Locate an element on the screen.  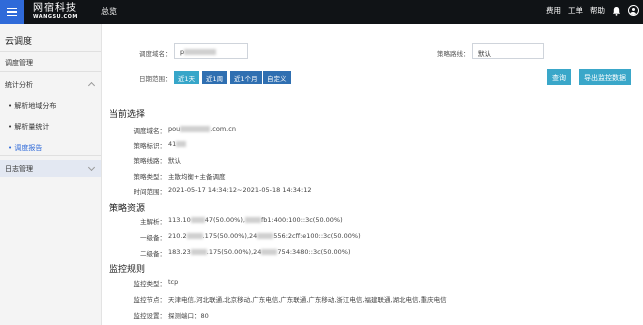
row-label: 策略标识： is located at coordinates (150, 146).